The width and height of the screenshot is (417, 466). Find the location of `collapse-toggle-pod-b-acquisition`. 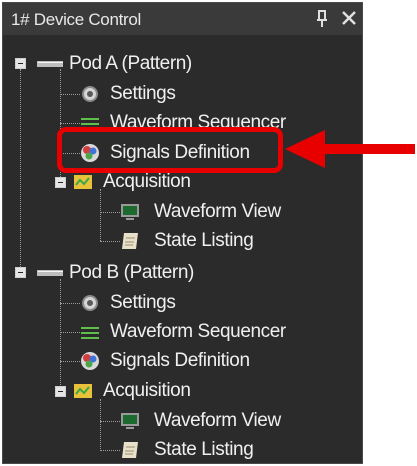

collapse-toggle-pod-b-acquisition is located at coordinates (60, 391).